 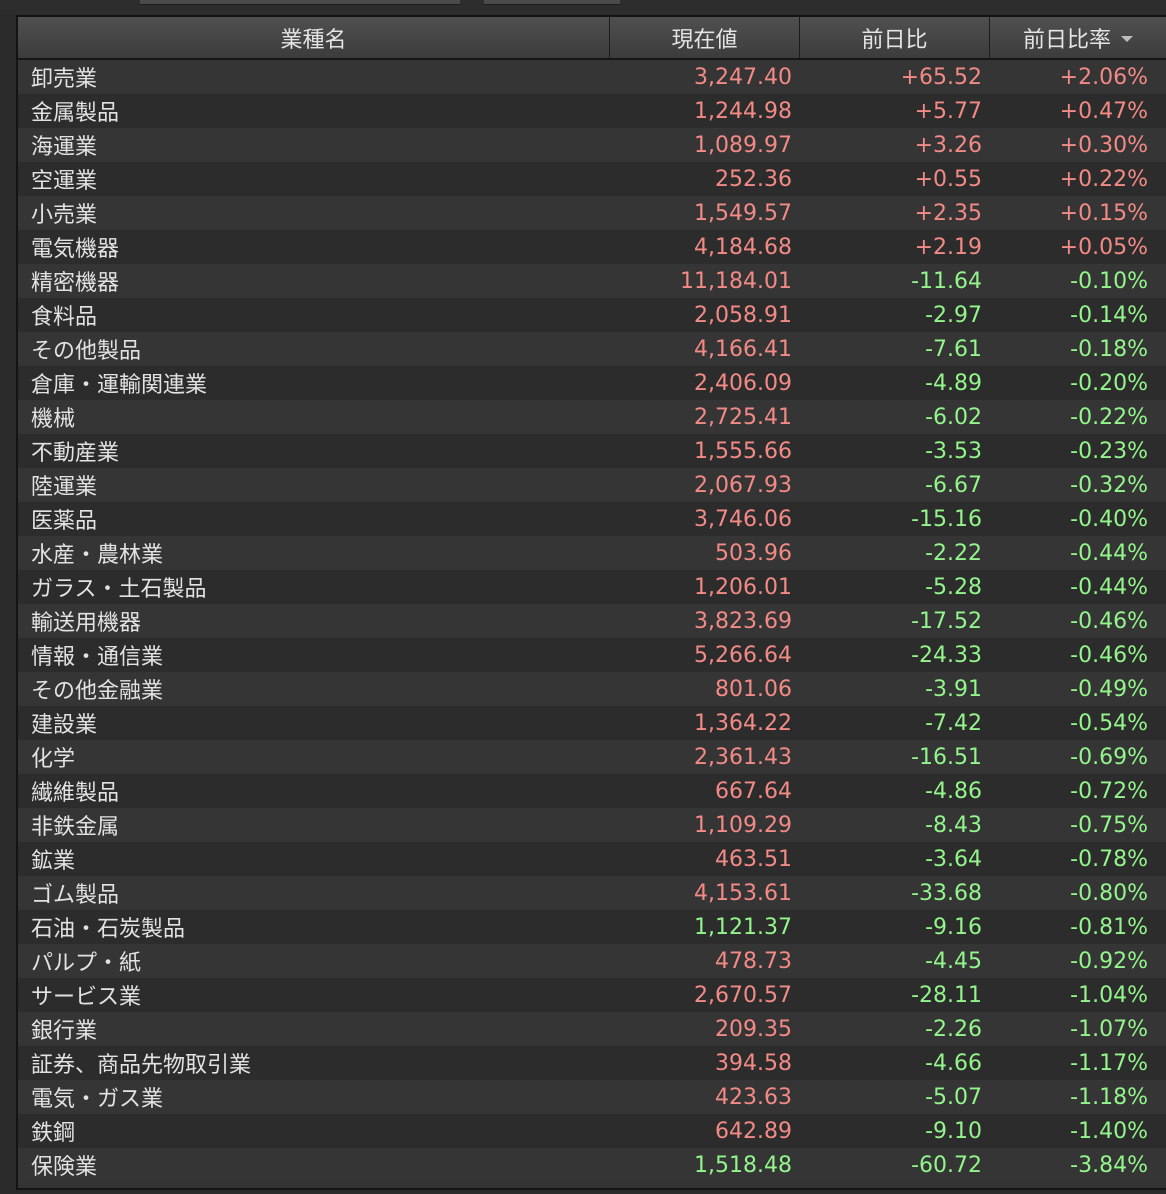 I want to click on table-row: 情報・通信業 5,266.64 -24.33 -0.46%, so click(x=592, y=655).